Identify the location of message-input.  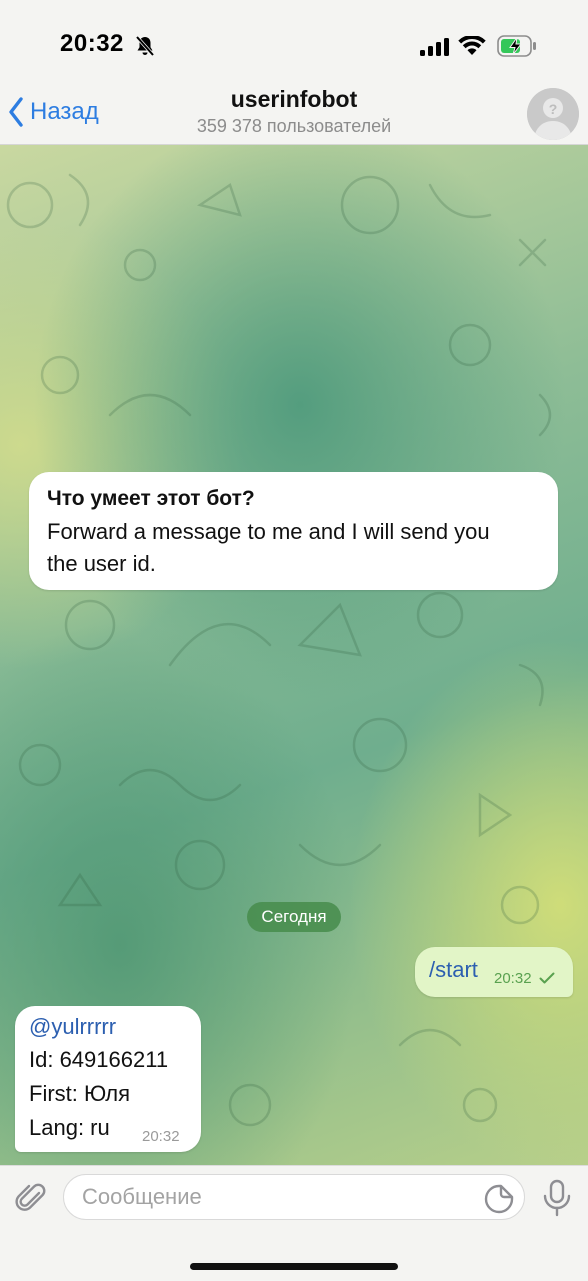
(294, 1197).